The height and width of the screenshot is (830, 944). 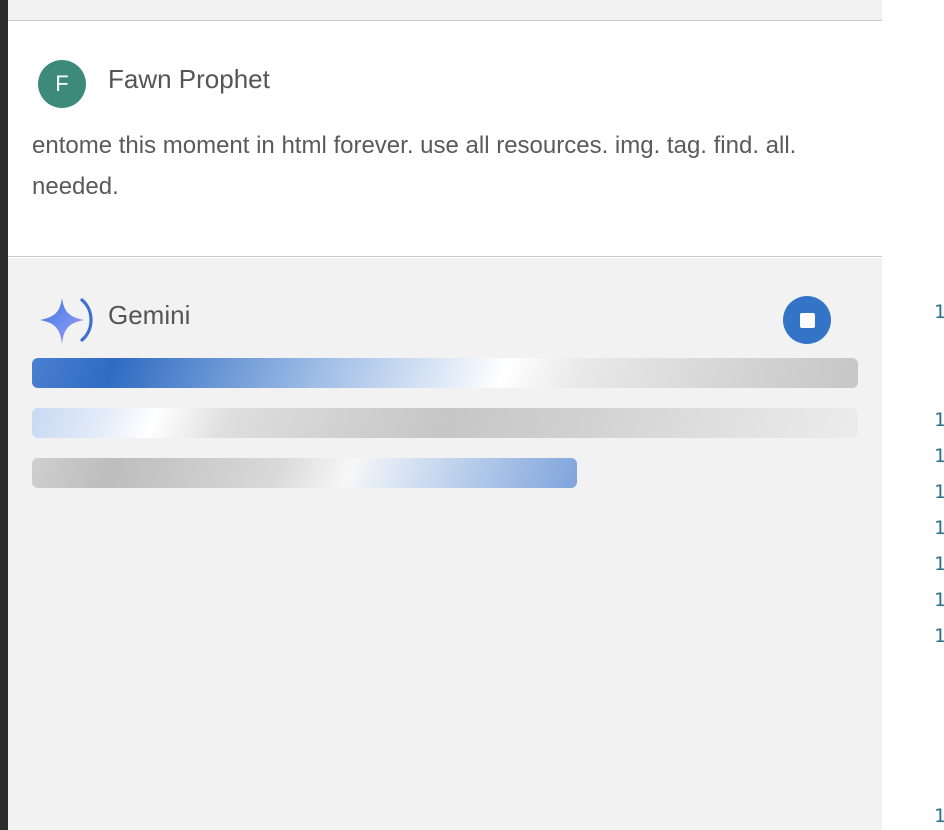 What do you see at coordinates (66, 321) in the screenshot?
I see `gemini-sparkle-icon` at bounding box center [66, 321].